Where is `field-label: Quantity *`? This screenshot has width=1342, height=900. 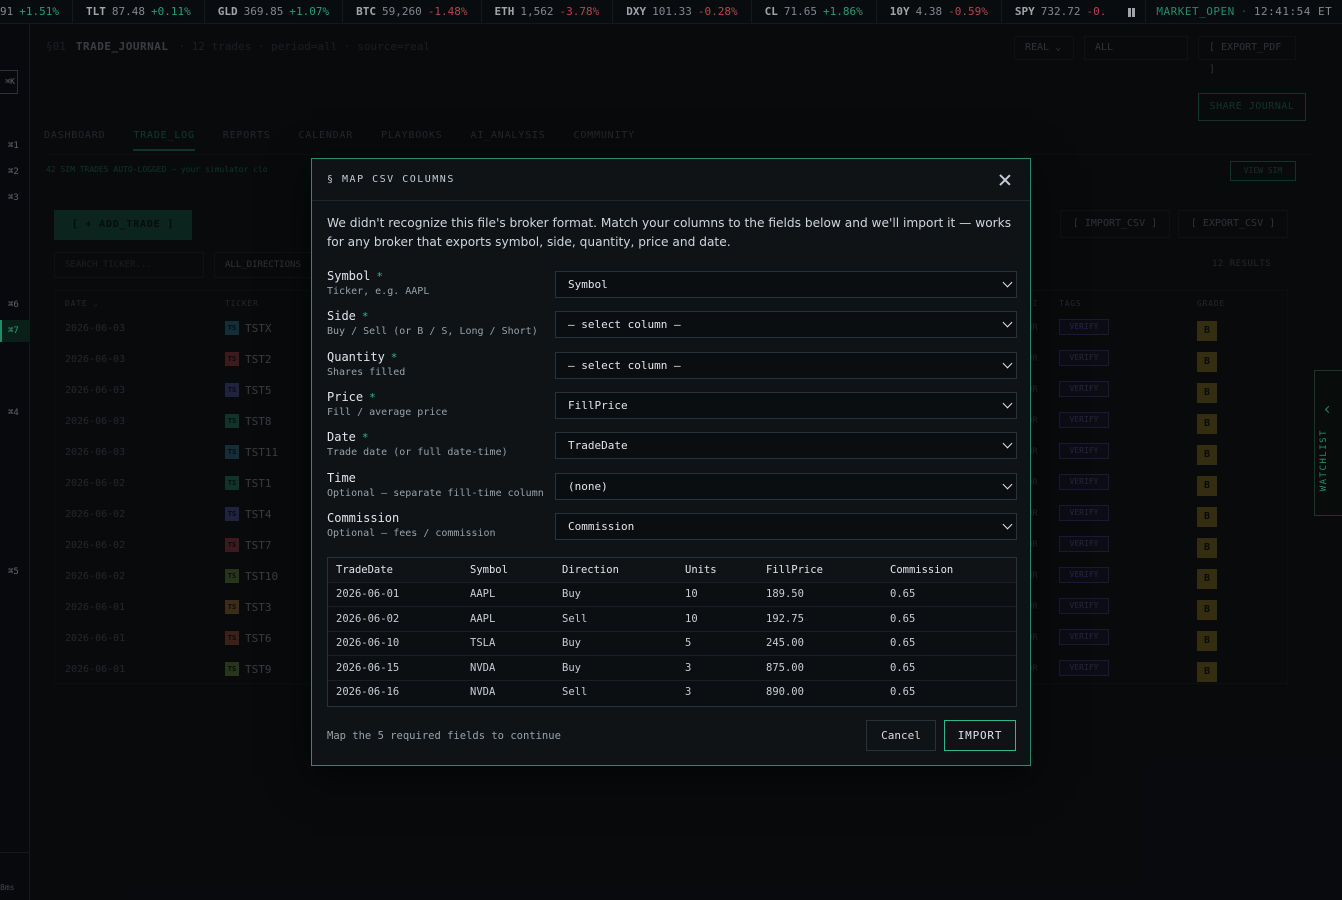 field-label: Quantity * is located at coordinates (362, 357).